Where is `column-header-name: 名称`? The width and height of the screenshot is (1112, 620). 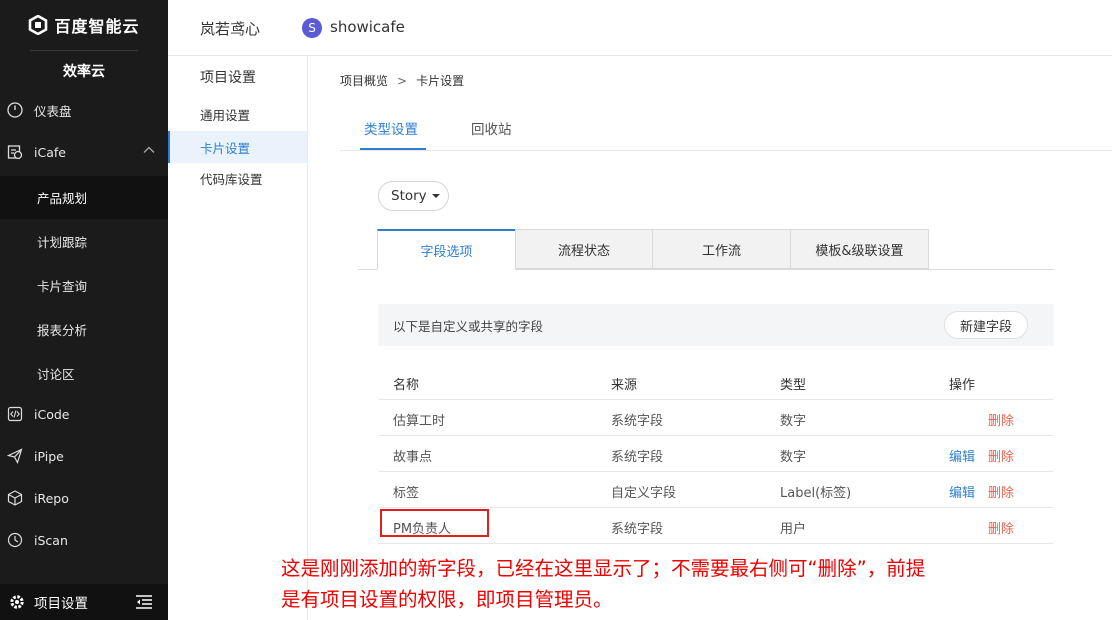 column-header-name: 名称 is located at coordinates (406, 385).